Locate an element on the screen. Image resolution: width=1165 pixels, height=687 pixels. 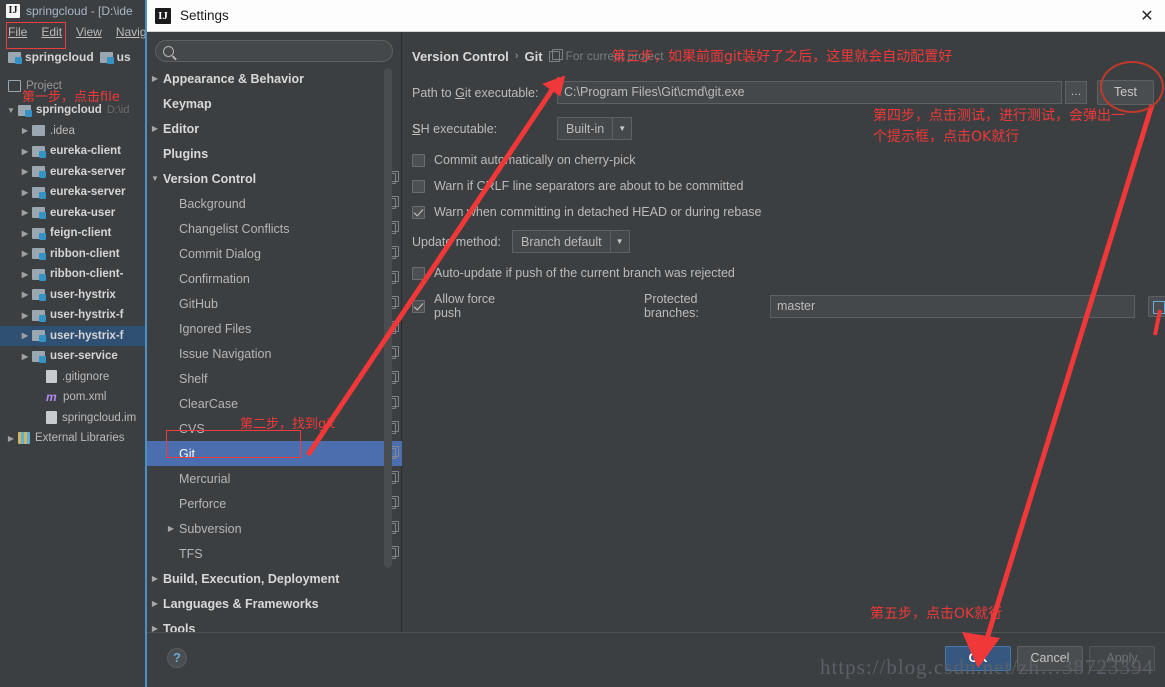
menu-view: View is located at coordinates (89, 32).